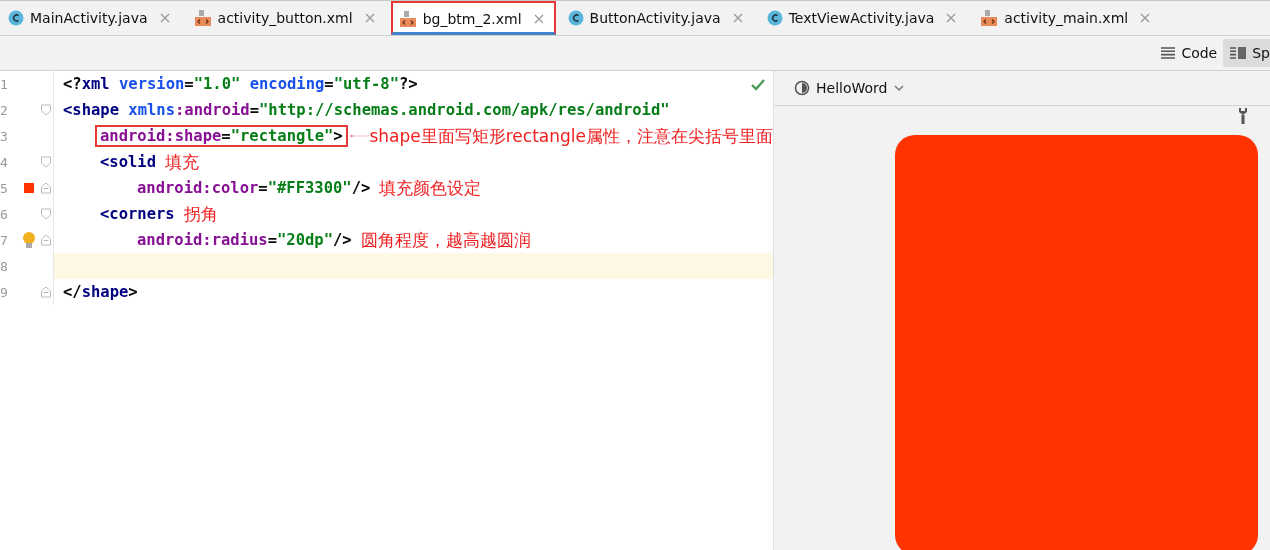  Describe the element at coordinates (1067, 18) in the screenshot. I see `file-tab: activity_main.xml` at that location.